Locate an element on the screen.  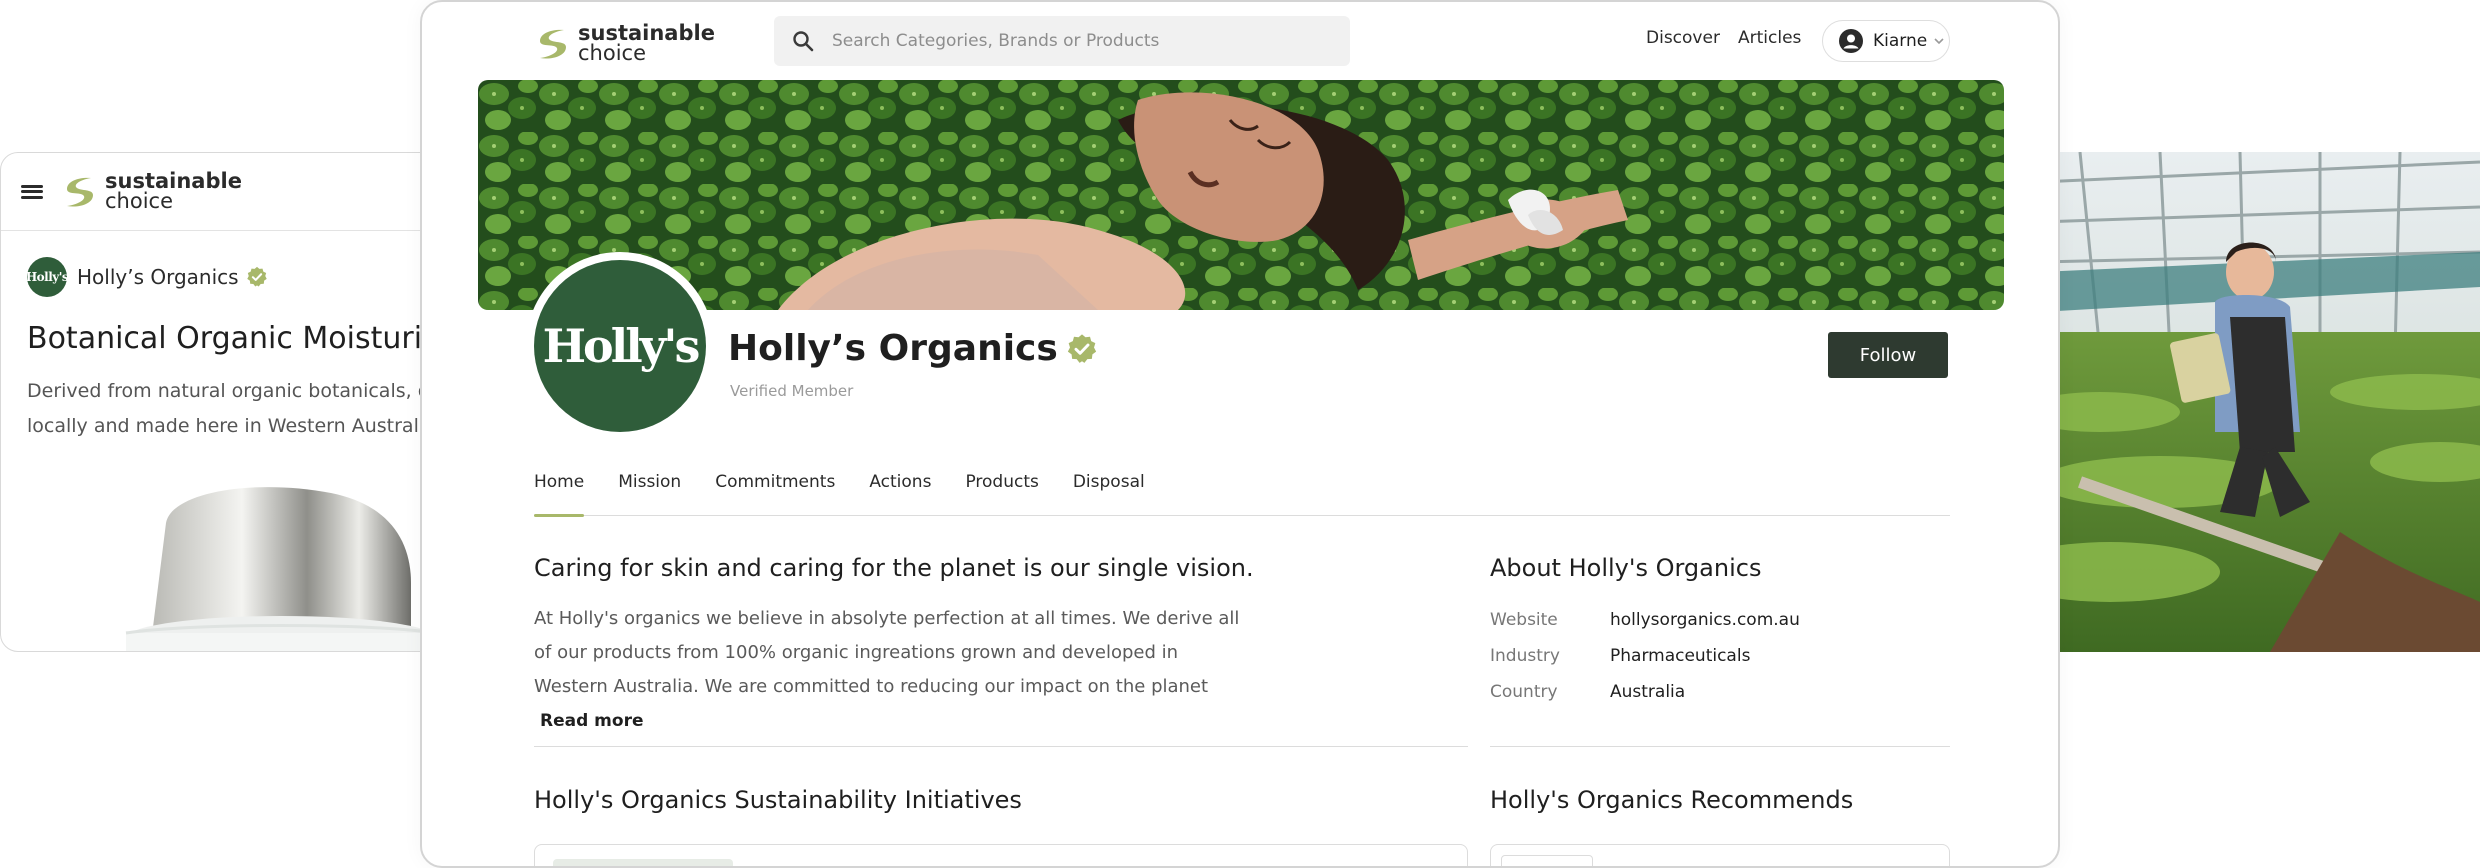
profile-avatar: Holly's is located at coordinates (620, 346).